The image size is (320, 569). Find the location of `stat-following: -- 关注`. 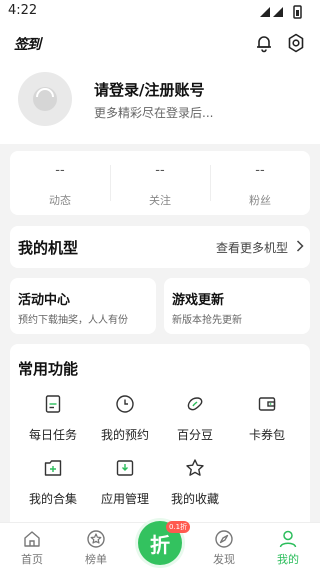

stat-following: -- 关注 is located at coordinates (160, 183).